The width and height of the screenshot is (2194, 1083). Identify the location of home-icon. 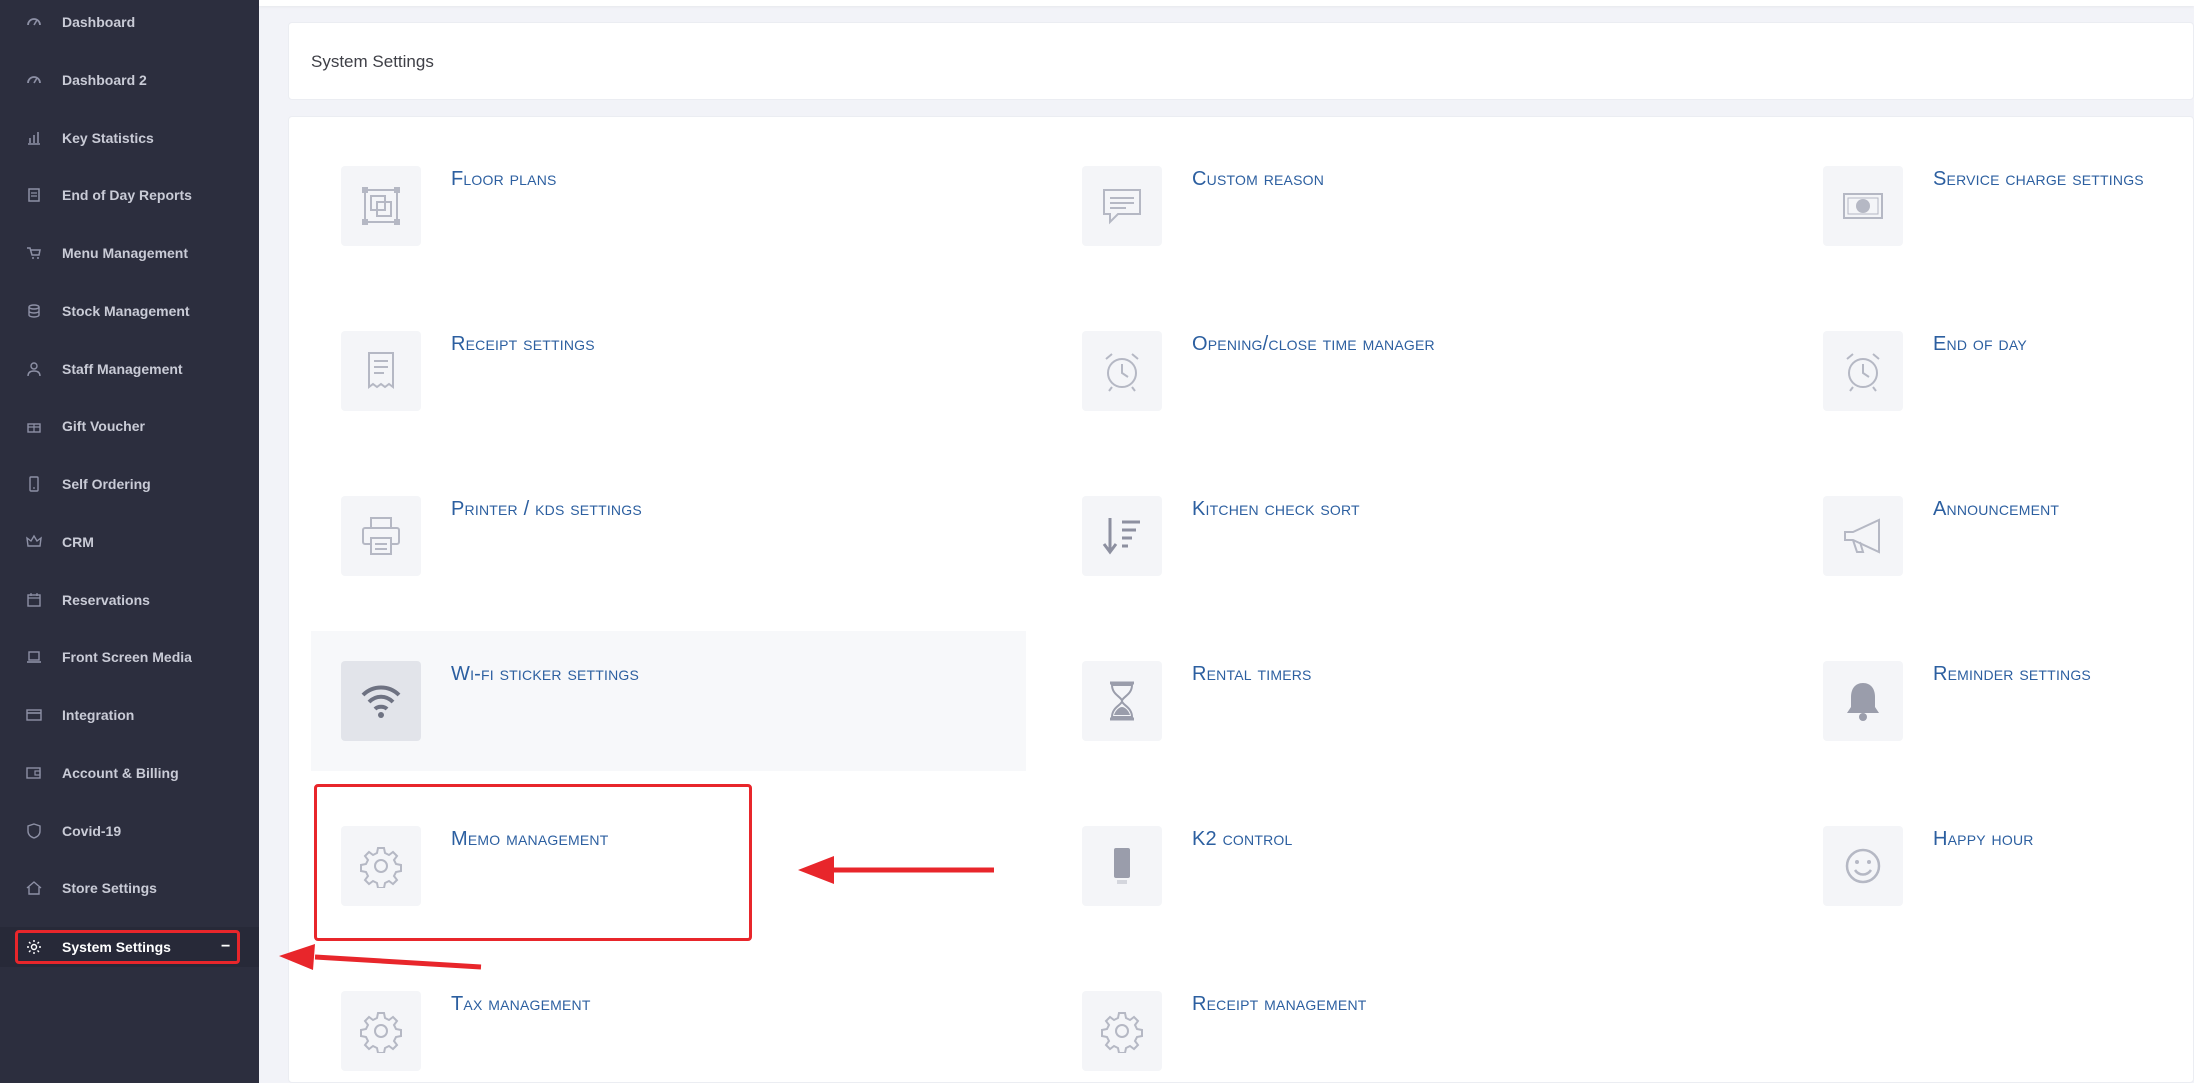
(34, 888).